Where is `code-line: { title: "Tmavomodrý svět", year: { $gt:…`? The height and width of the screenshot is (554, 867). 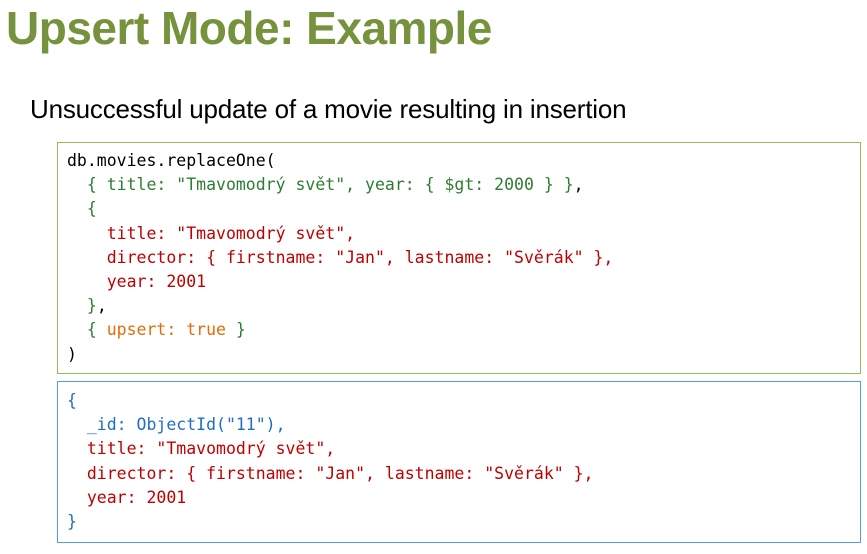
code-line: { title: "Tmavomodrý svět", year: { $gt:… is located at coordinates (463, 185).